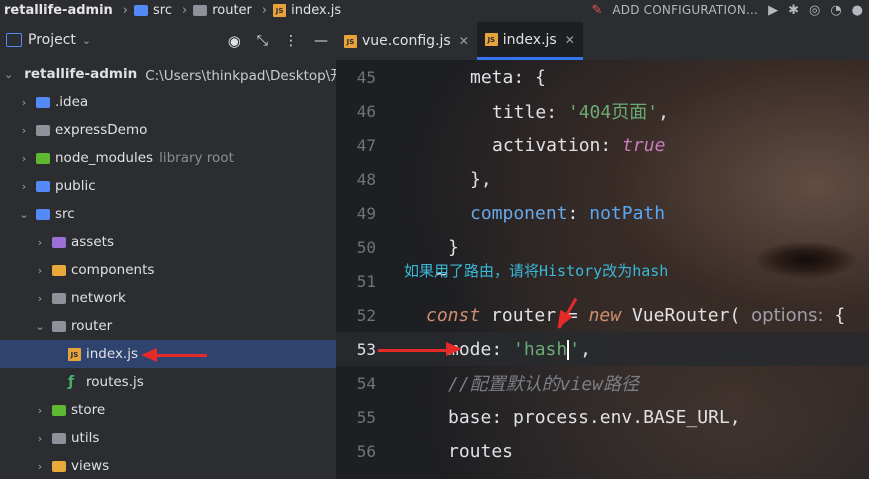 Image resolution: width=869 pixels, height=479 pixels. Describe the element at coordinates (596, 10) in the screenshot. I see `hammer-icon: ✎` at that location.